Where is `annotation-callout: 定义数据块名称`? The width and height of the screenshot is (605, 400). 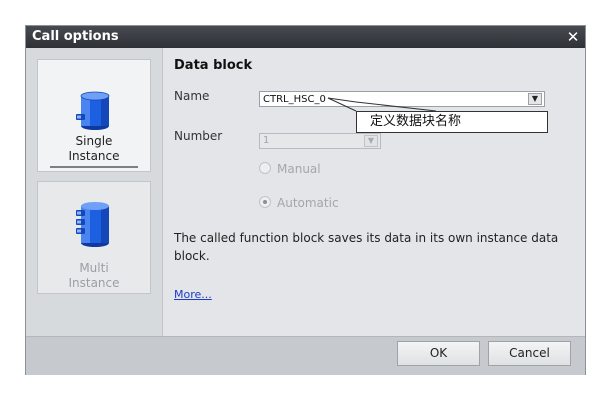 annotation-callout: 定义数据块名称 is located at coordinates (452, 122).